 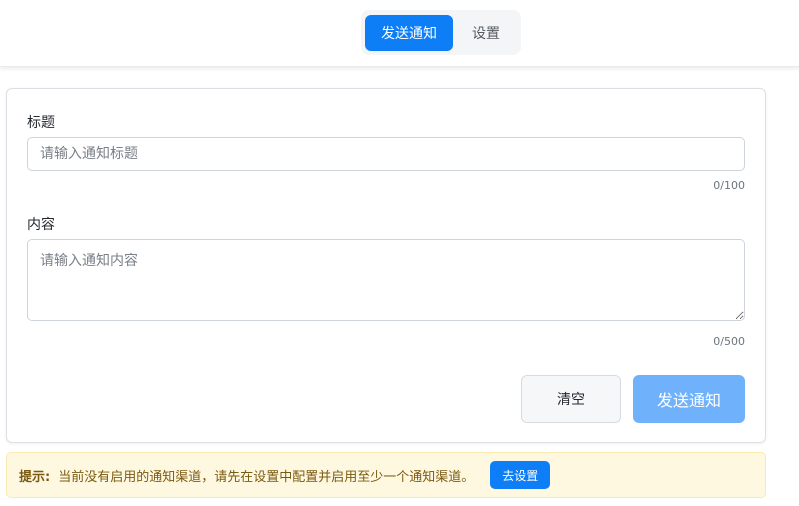 What do you see at coordinates (386, 154) in the screenshot?
I see `title-input` at bounding box center [386, 154].